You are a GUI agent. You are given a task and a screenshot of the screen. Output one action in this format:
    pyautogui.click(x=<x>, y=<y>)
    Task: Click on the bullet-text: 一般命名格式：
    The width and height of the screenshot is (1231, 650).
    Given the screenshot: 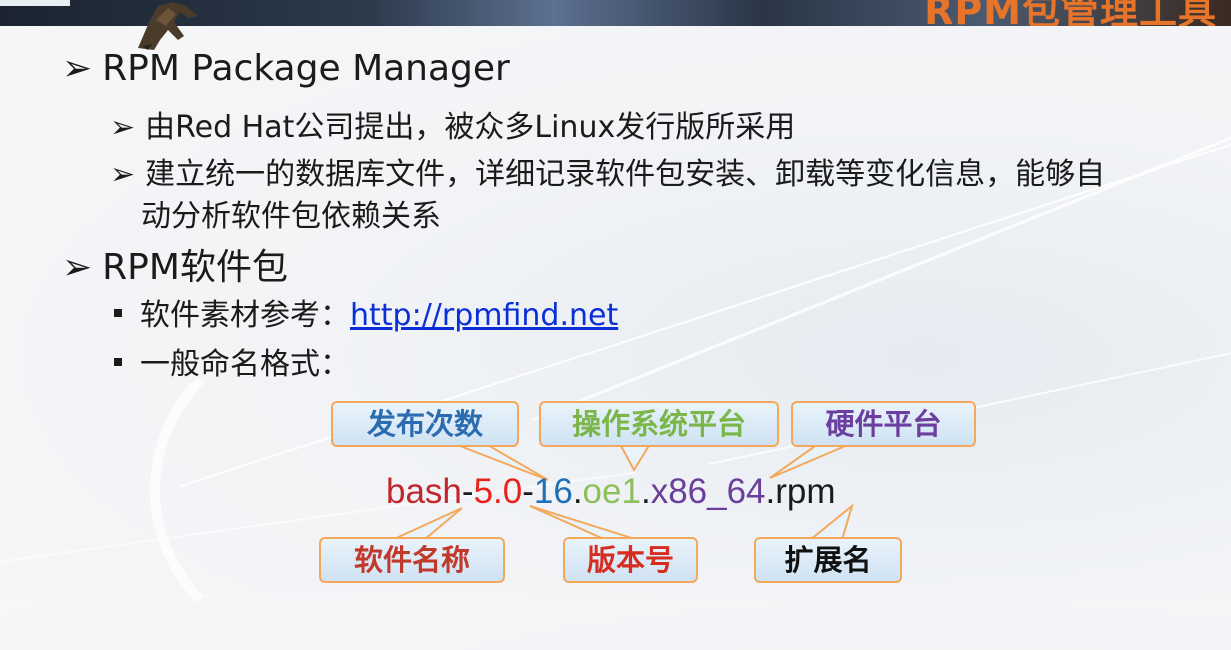 What is the action you would take?
    pyautogui.click(x=245, y=364)
    